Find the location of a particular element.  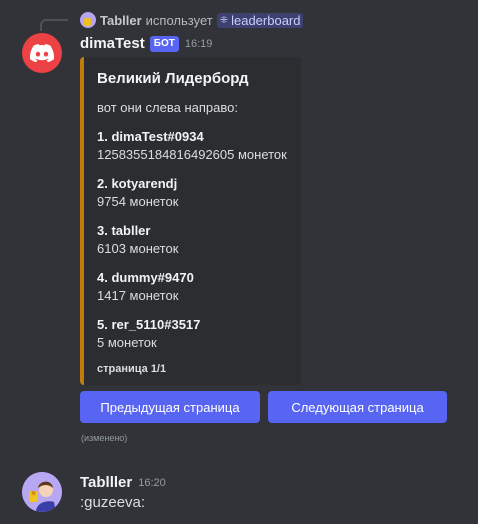

command-name: leaderboard is located at coordinates (266, 20).